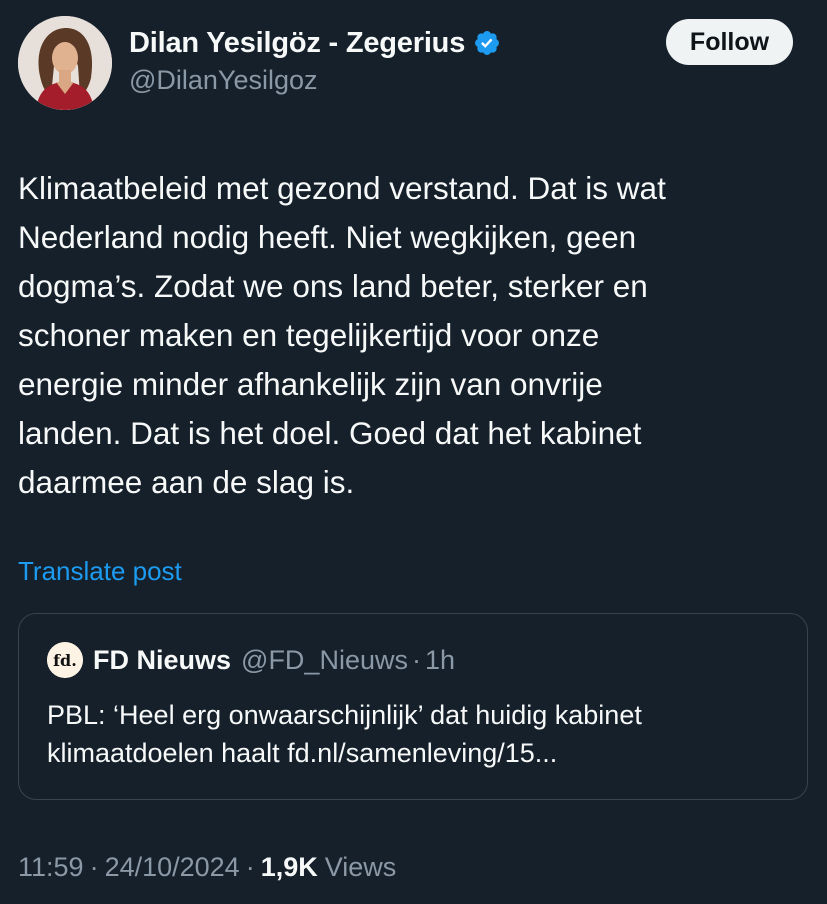  Describe the element at coordinates (172, 867) in the screenshot. I see `post-date: 24/10/2024` at that location.